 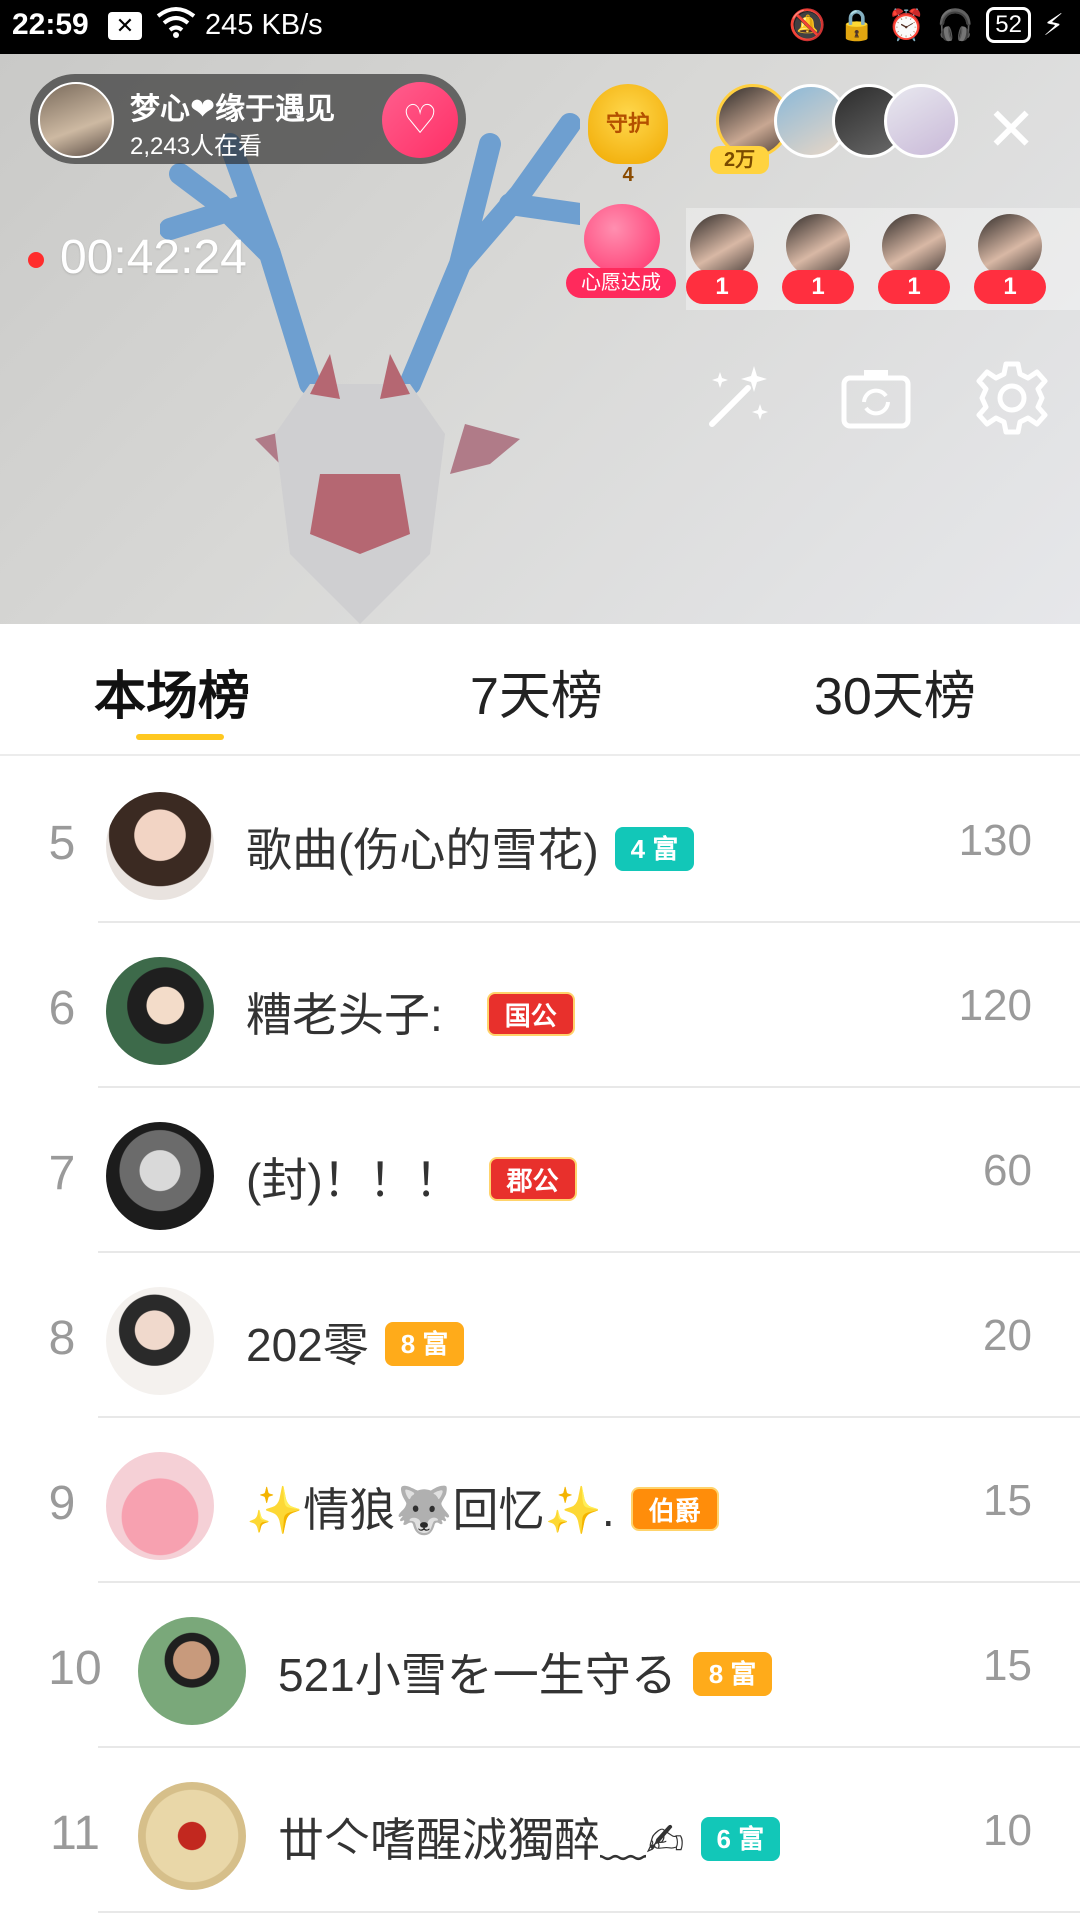 I want to click on guard-count: 4, so click(x=628, y=175).